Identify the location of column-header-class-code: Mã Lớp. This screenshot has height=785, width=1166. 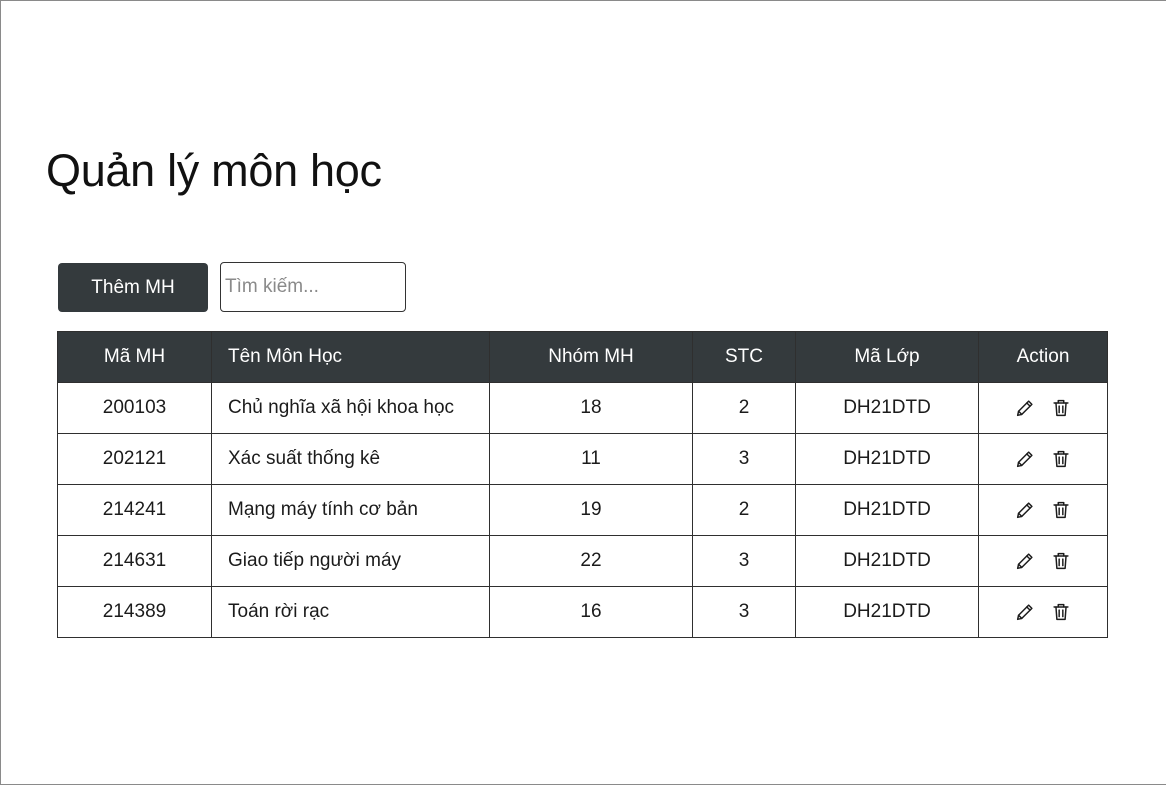
(887, 357).